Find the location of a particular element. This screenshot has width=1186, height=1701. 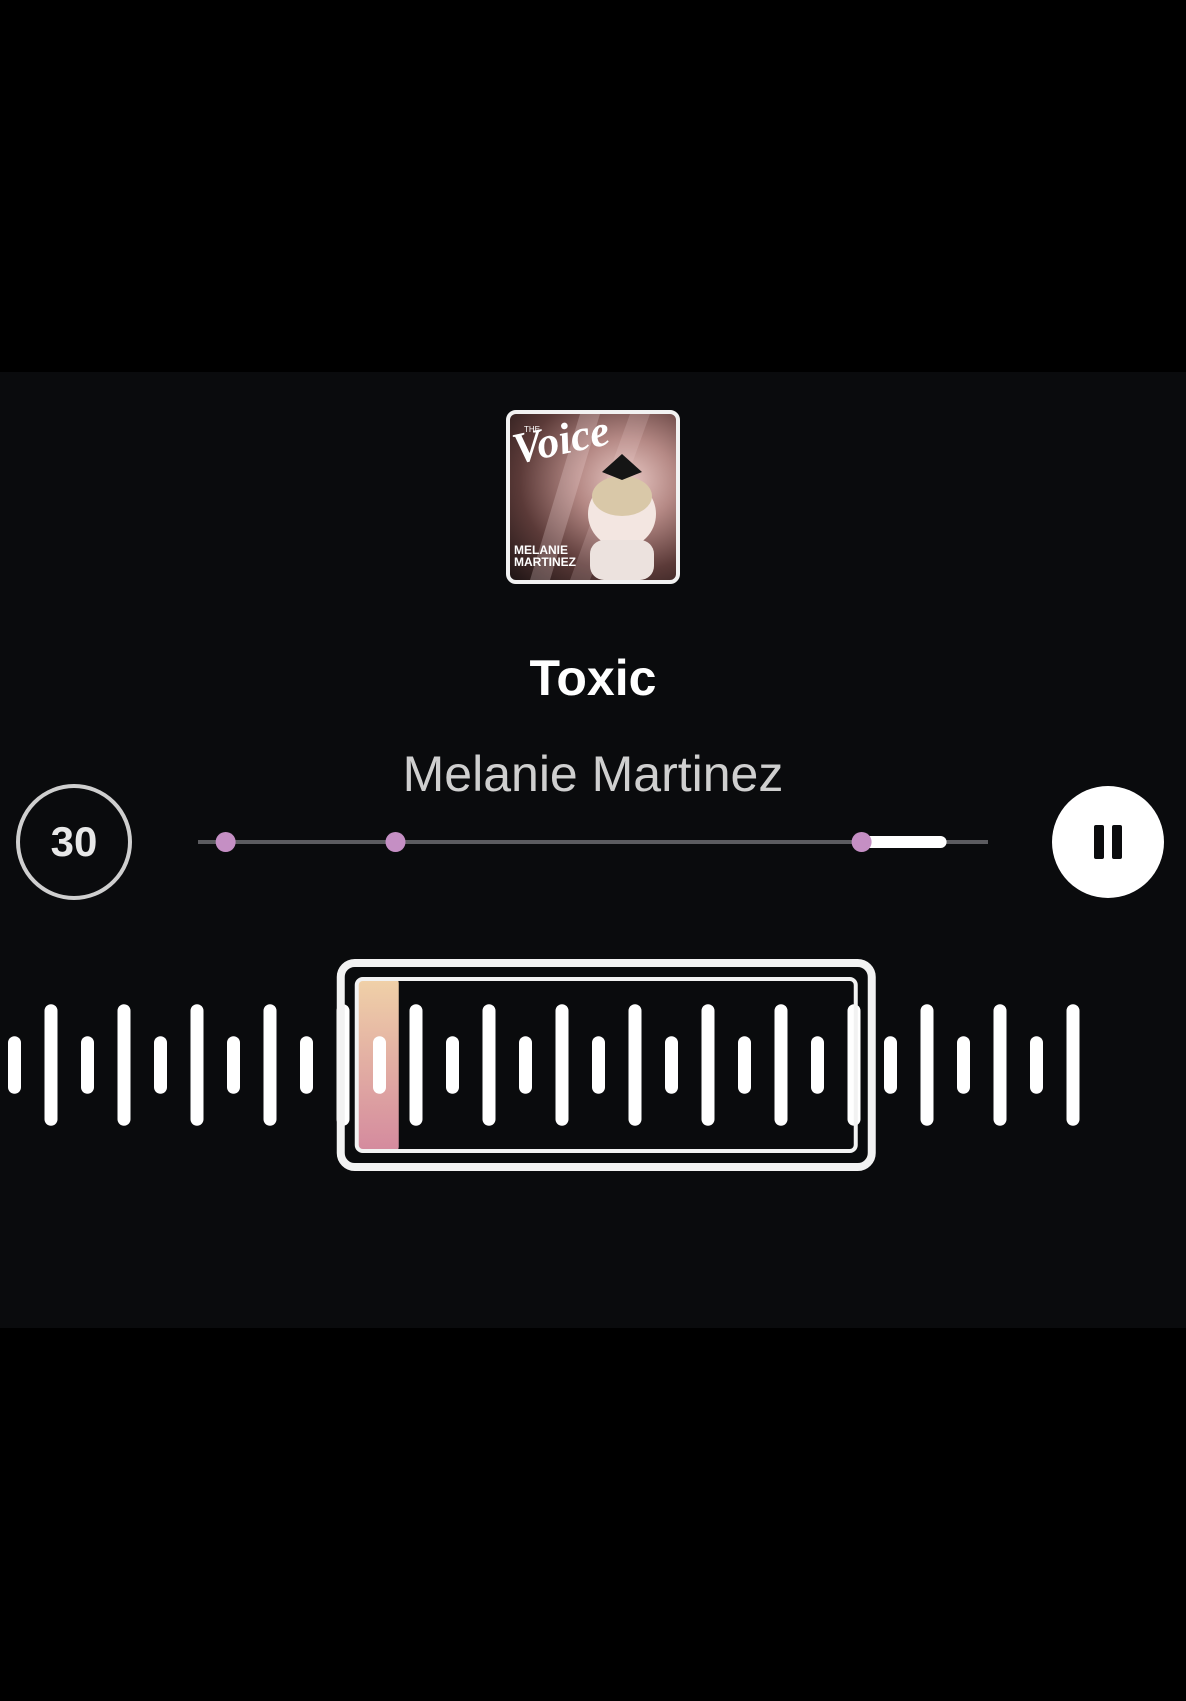

waveform is located at coordinates (544, 1065).